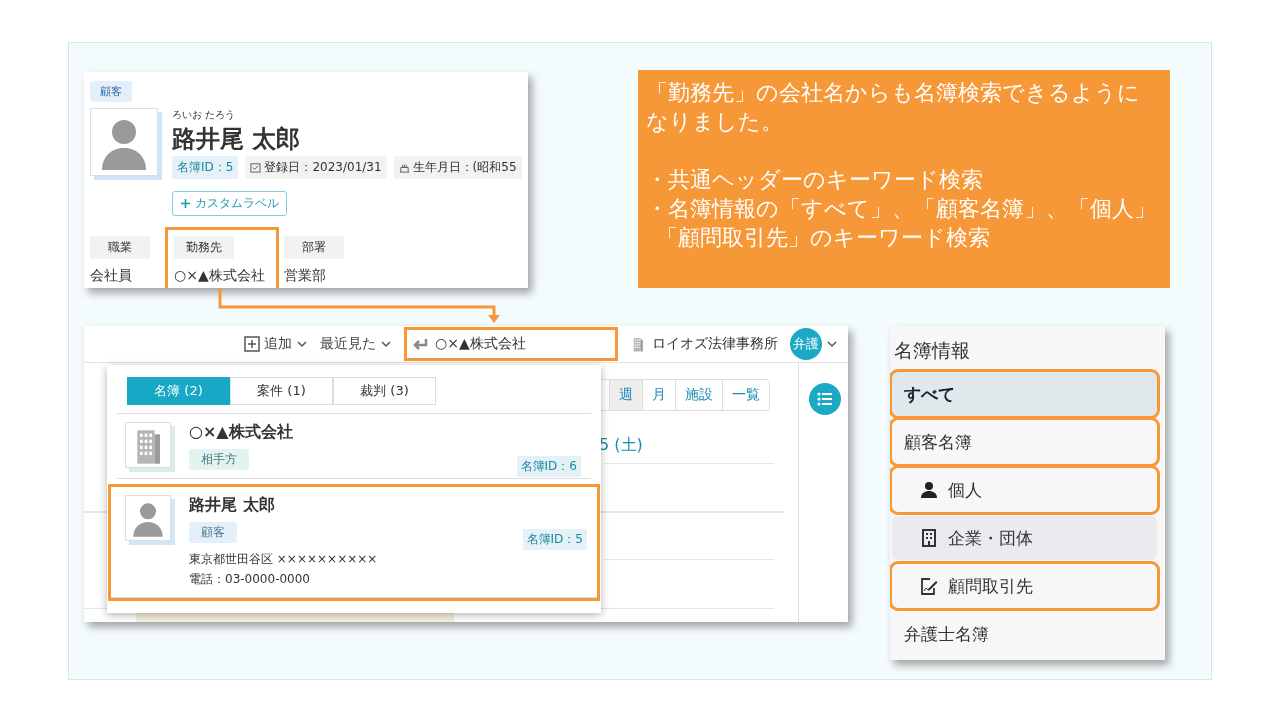  Describe the element at coordinates (356, 344) in the screenshot. I see `recent-menu: 最近見た` at that location.